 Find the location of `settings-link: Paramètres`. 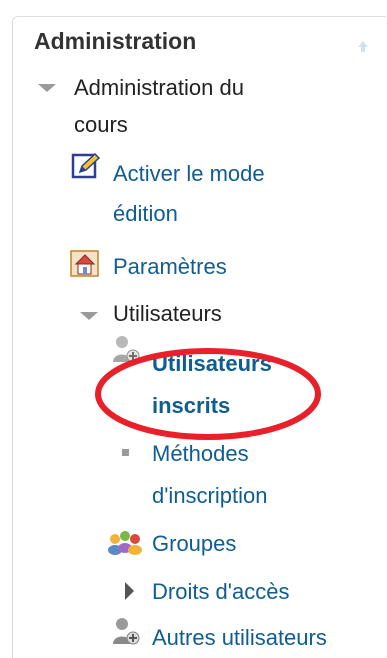

settings-link: Paramètres is located at coordinates (170, 267).